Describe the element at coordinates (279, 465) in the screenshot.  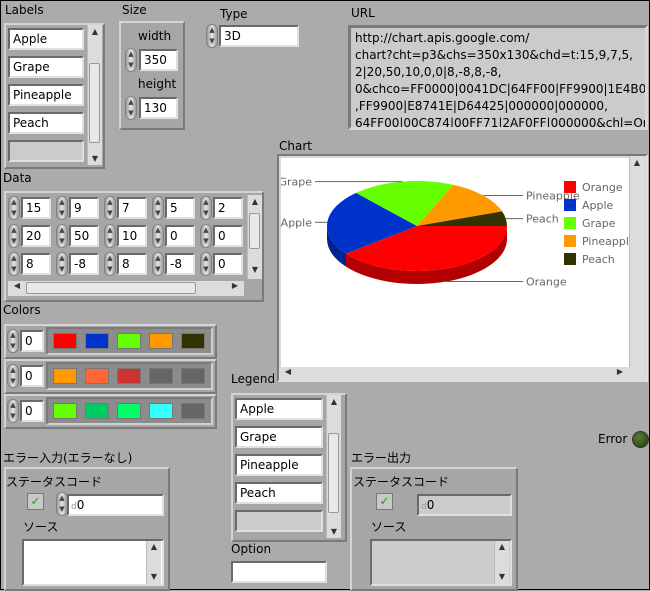
I see `legend-item: Pineapple` at that location.